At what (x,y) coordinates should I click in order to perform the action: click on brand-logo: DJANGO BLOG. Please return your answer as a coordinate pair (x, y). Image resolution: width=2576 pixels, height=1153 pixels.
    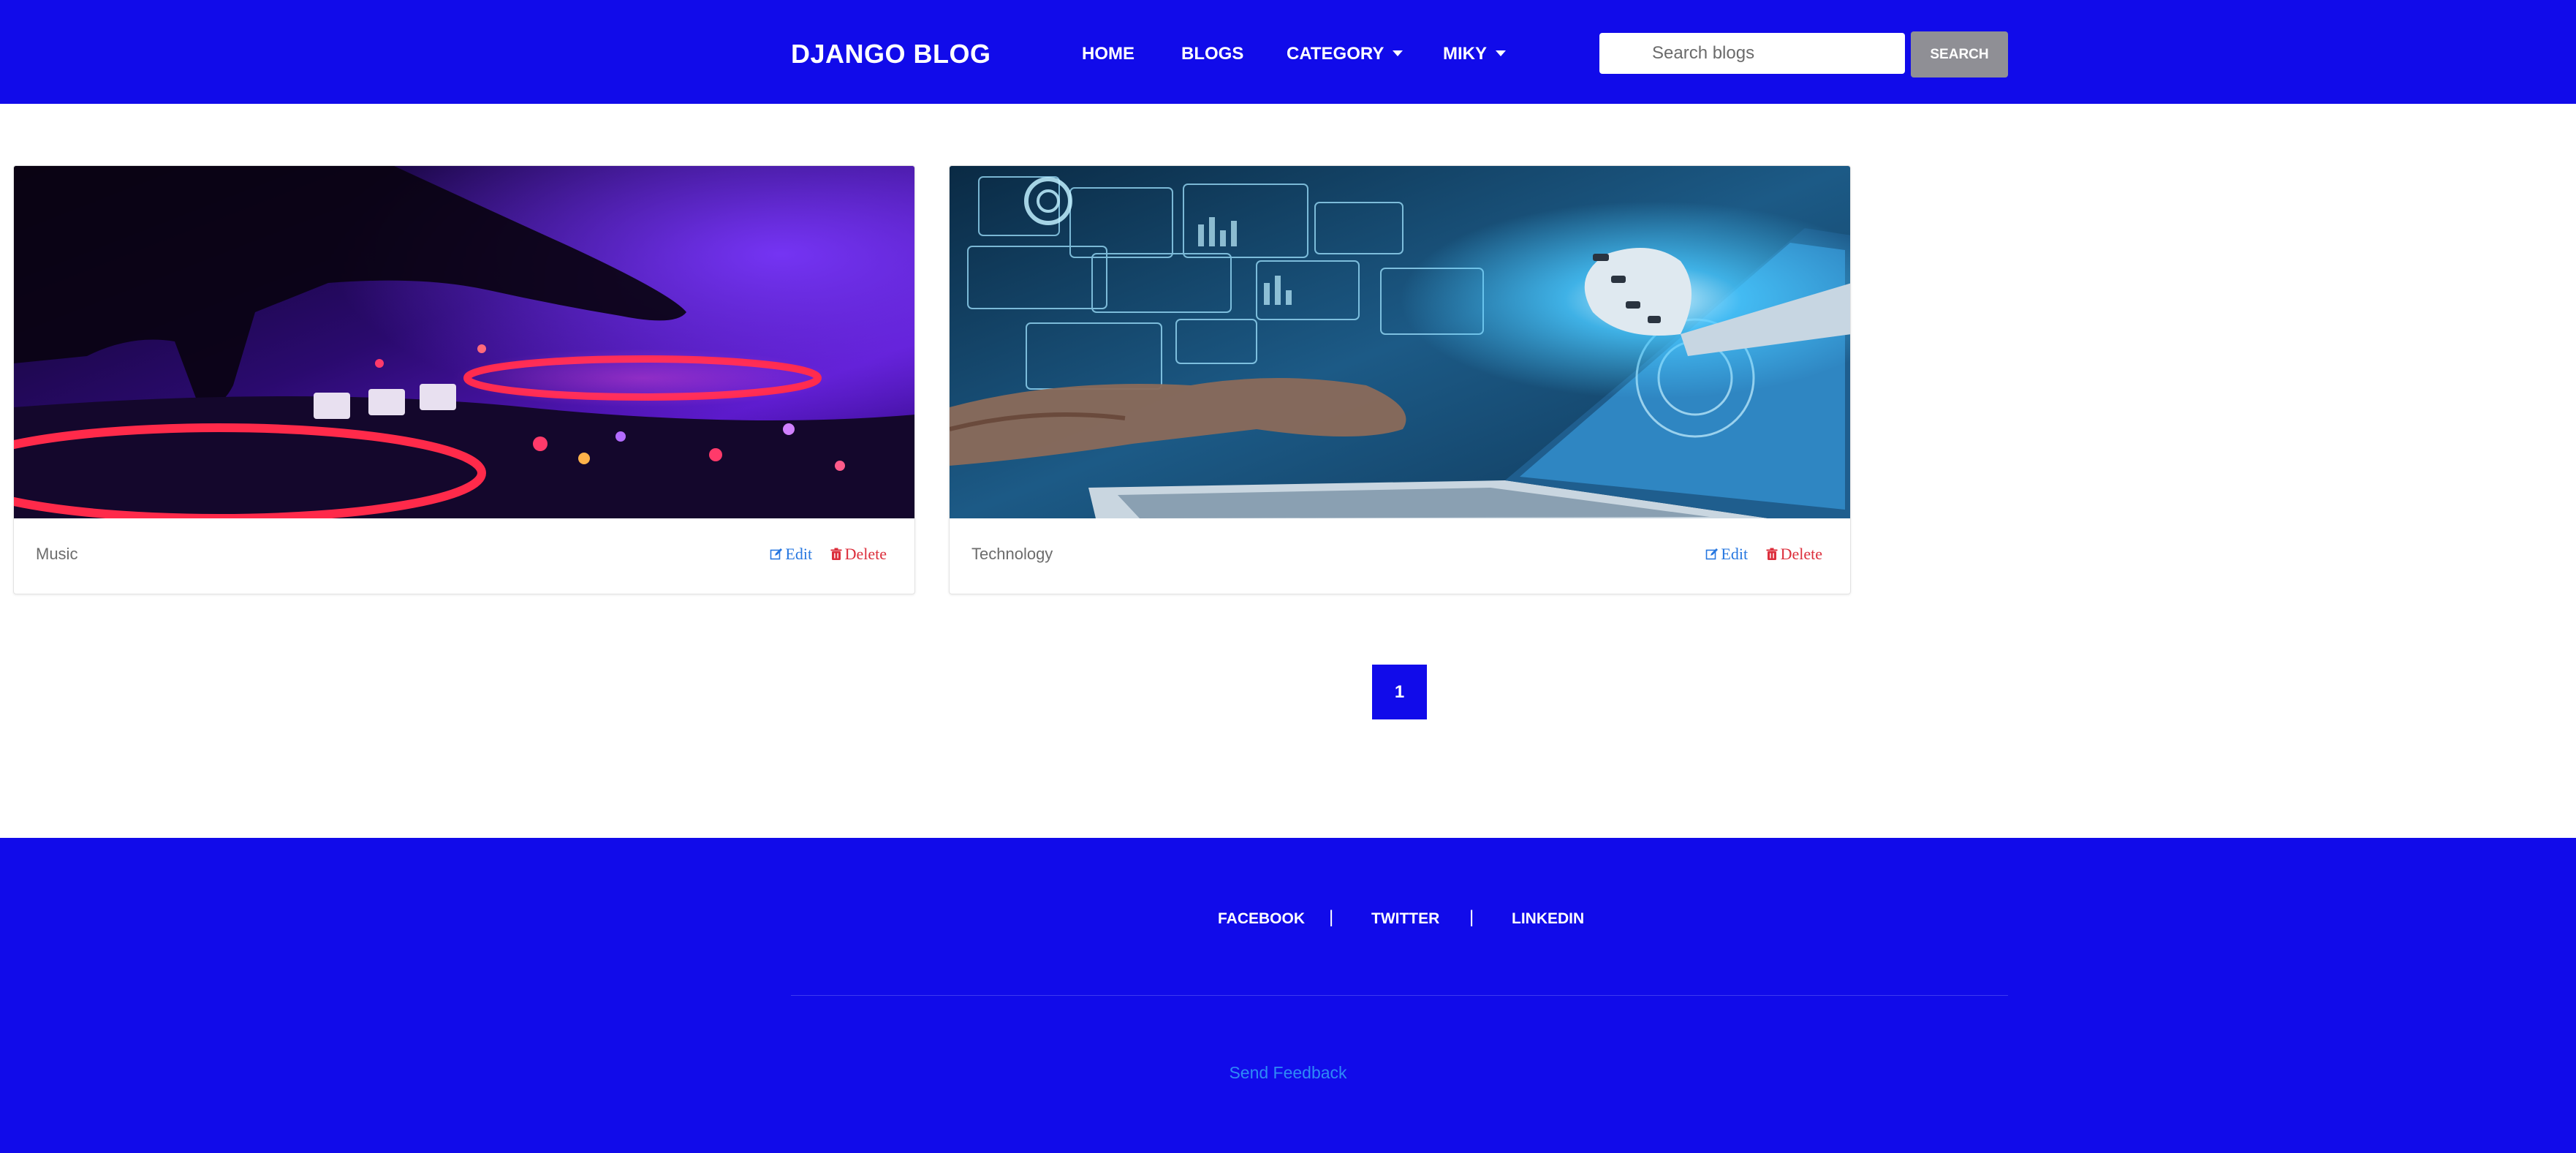
    Looking at the image, I should click on (891, 54).